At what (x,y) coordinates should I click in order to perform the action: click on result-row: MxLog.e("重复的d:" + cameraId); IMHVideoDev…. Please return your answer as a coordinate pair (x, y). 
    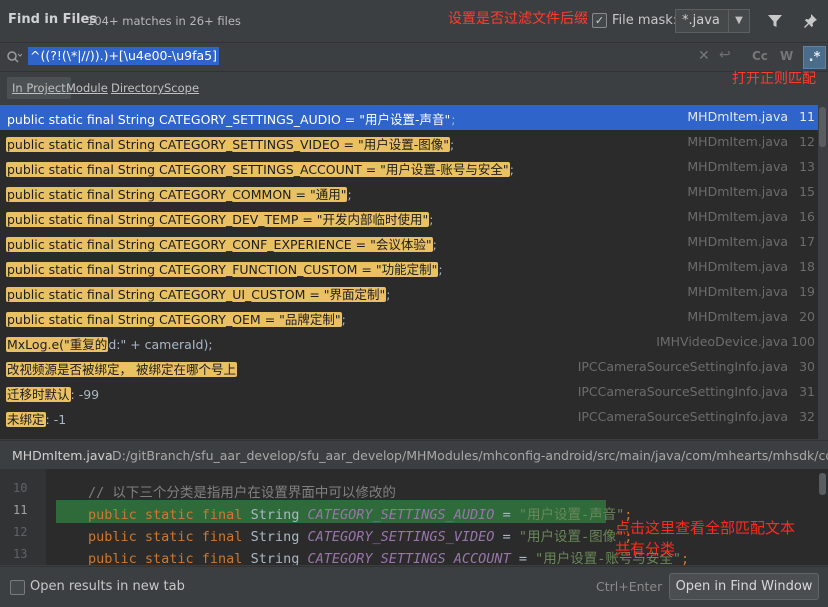
    Looking at the image, I should click on (409, 342).